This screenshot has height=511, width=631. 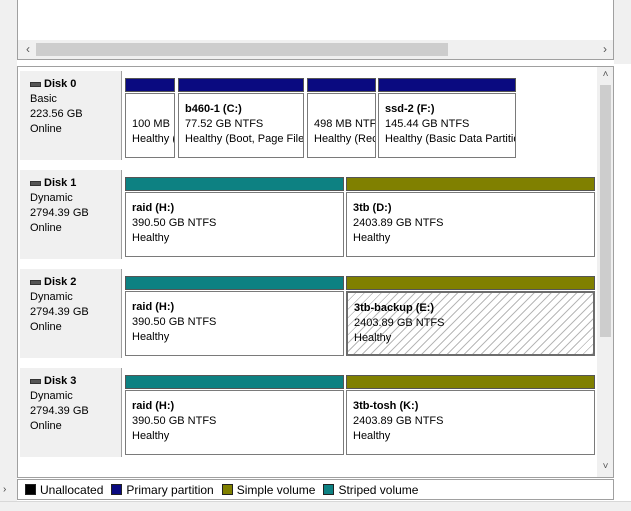 What do you see at coordinates (213, 109) in the screenshot?
I see `volume-label: b460-1 (C:)` at bounding box center [213, 109].